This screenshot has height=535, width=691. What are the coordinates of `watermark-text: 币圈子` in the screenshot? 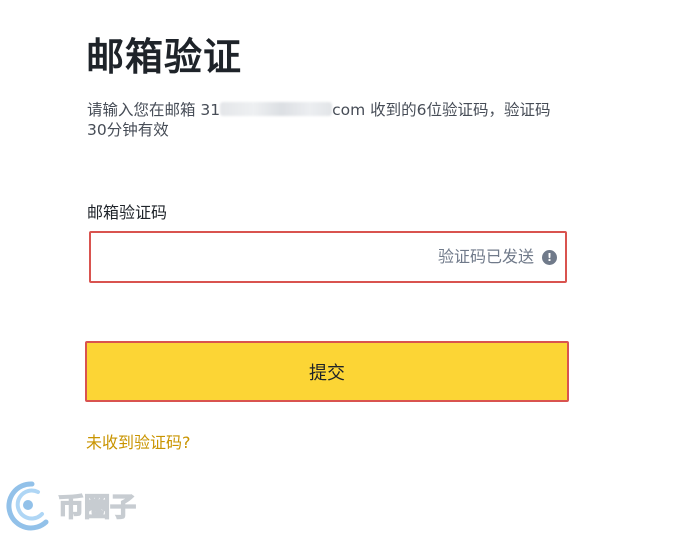 It's located at (97, 508).